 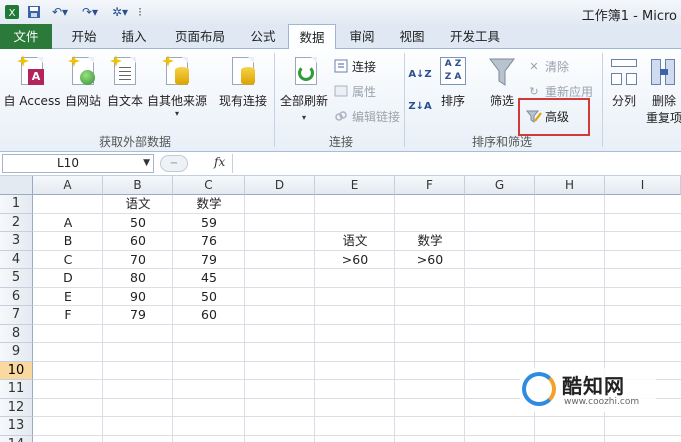 What do you see at coordinates (26, 36) in the screenshot?
I see `tab-file: 文件` at bounding box center [26, 36].